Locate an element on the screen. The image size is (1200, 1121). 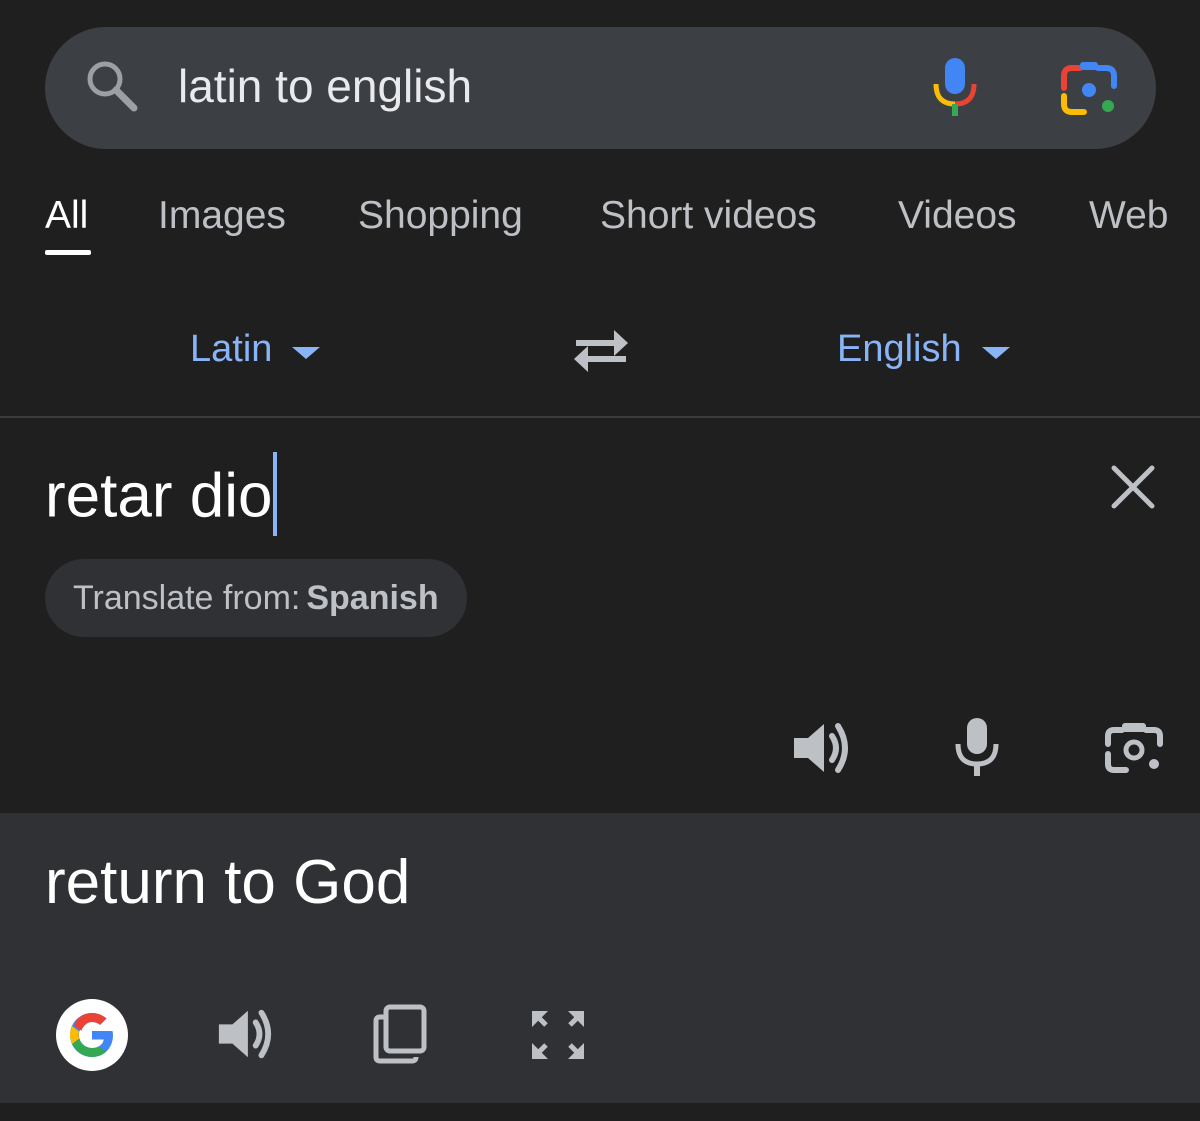
target-language-label: English is located at coordinates (899, 349).